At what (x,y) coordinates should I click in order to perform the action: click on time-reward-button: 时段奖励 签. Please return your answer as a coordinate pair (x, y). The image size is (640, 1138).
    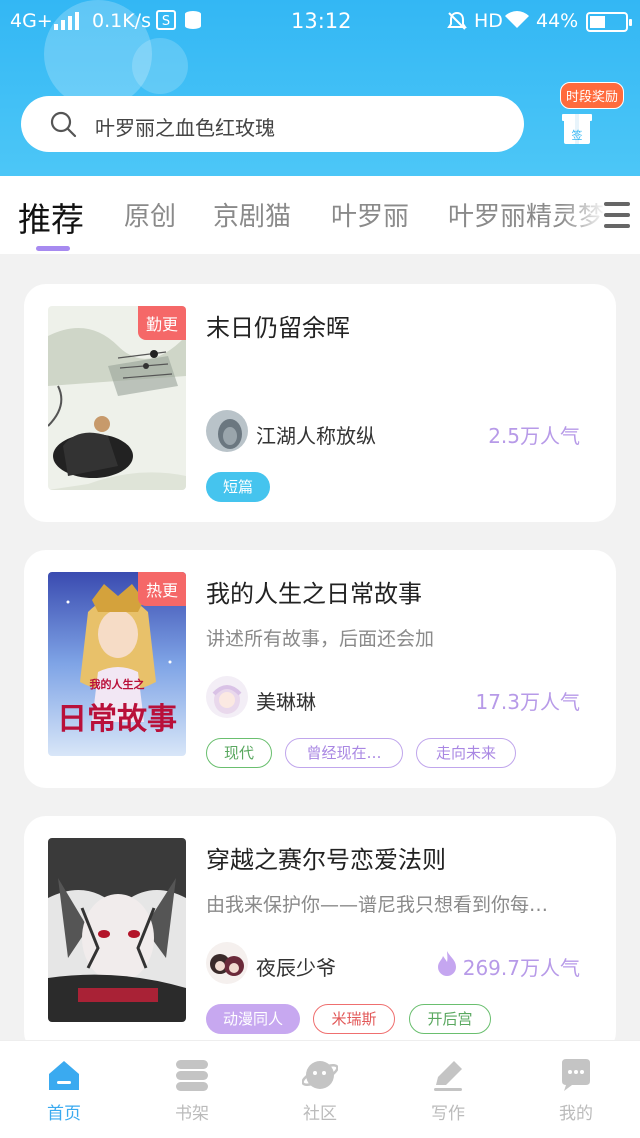
    Looking at the image, I should click on (592, 118).